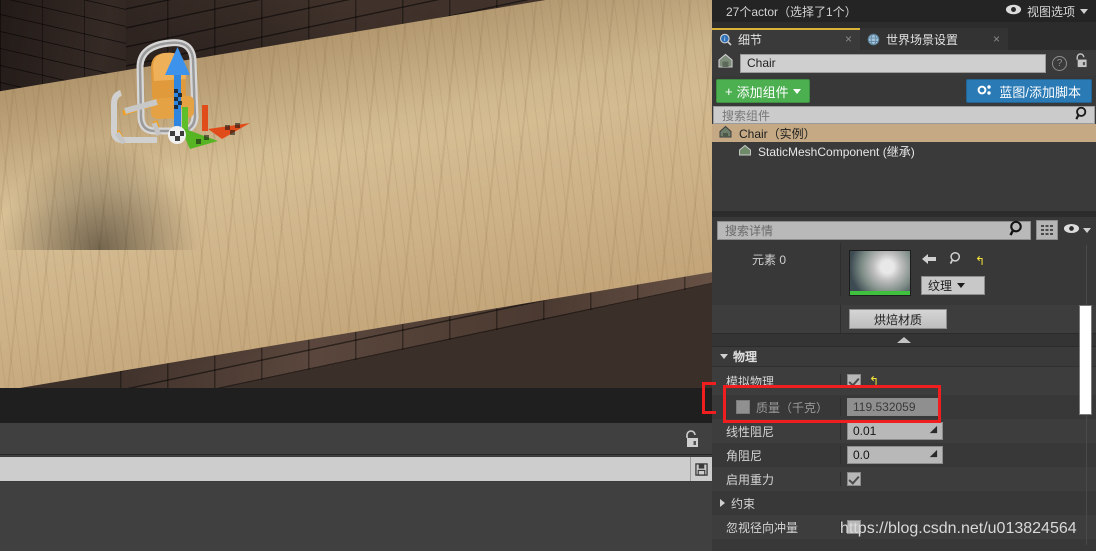 The image size is (1096, 551). What do you see at coordinates (356, 516) in the screenshot?
I see `content-browser-body` at bounding box center [356, 516].